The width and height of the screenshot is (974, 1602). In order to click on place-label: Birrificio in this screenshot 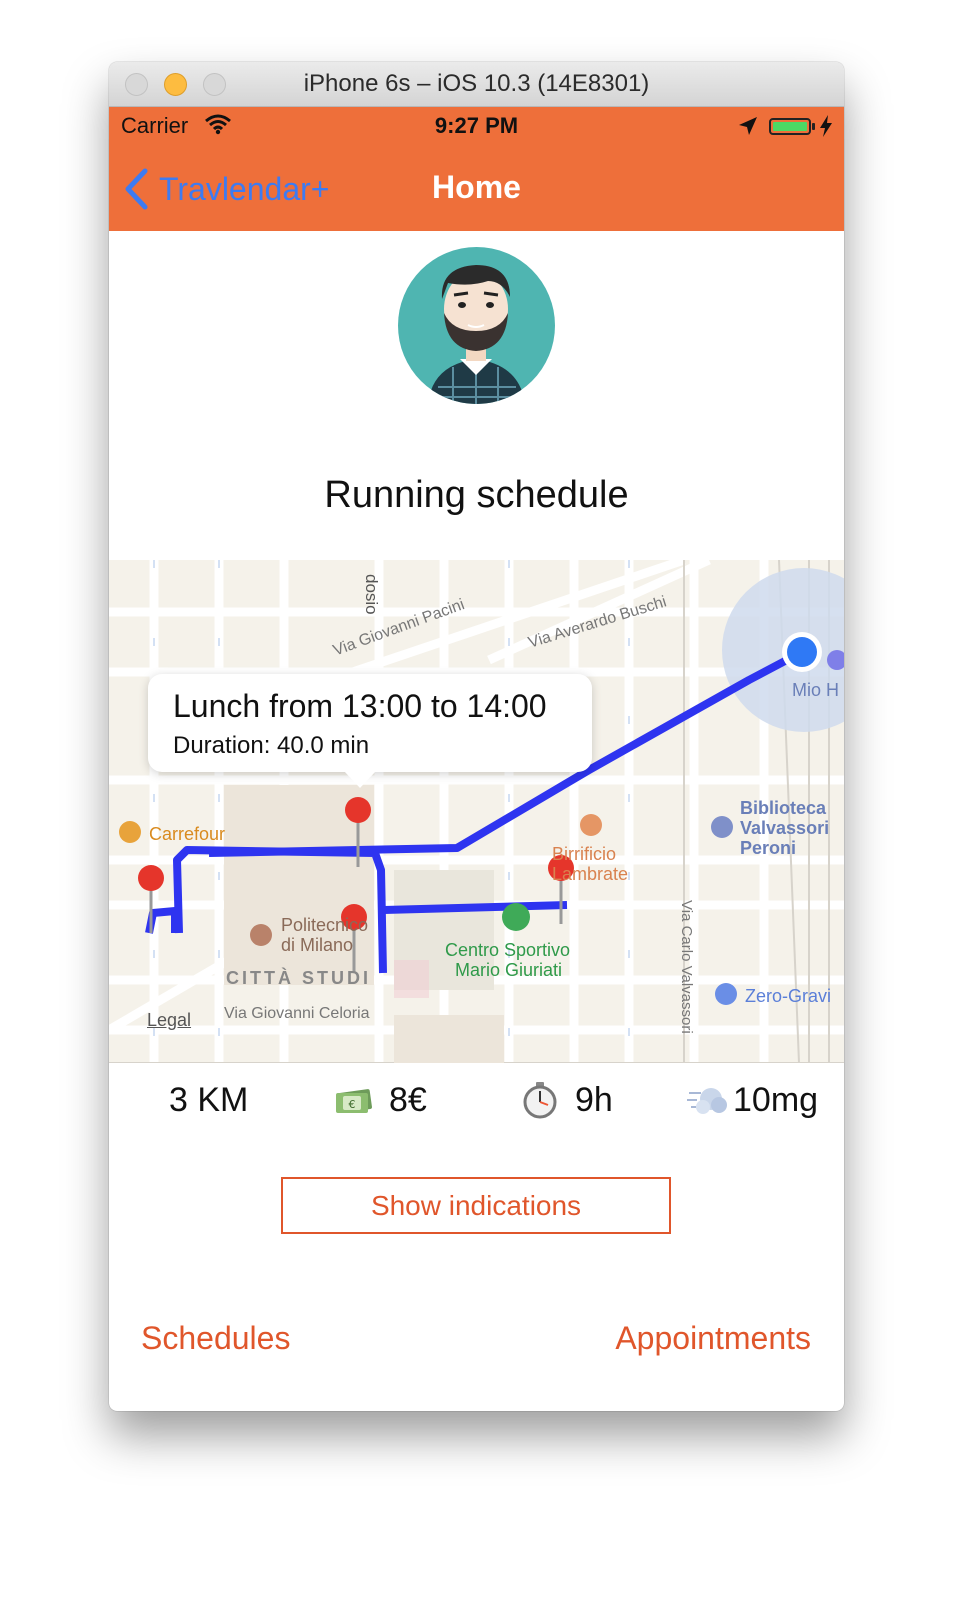, I will do `click(584, 854)`.